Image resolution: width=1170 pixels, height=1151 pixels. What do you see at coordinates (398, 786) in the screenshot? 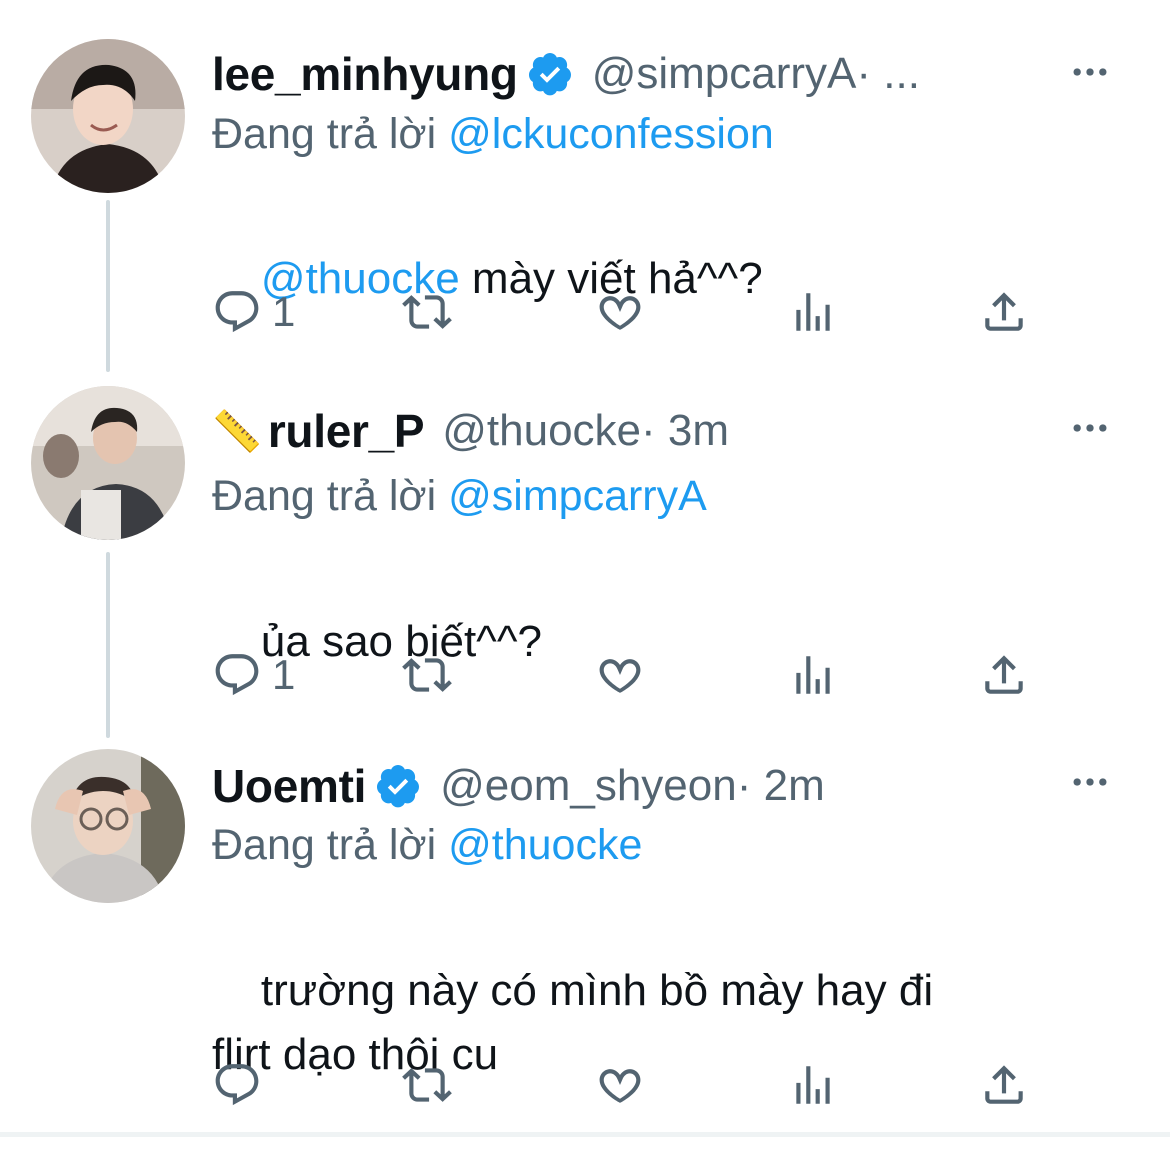
I see `verified-badge-icon` at bounding box center [398, 786].